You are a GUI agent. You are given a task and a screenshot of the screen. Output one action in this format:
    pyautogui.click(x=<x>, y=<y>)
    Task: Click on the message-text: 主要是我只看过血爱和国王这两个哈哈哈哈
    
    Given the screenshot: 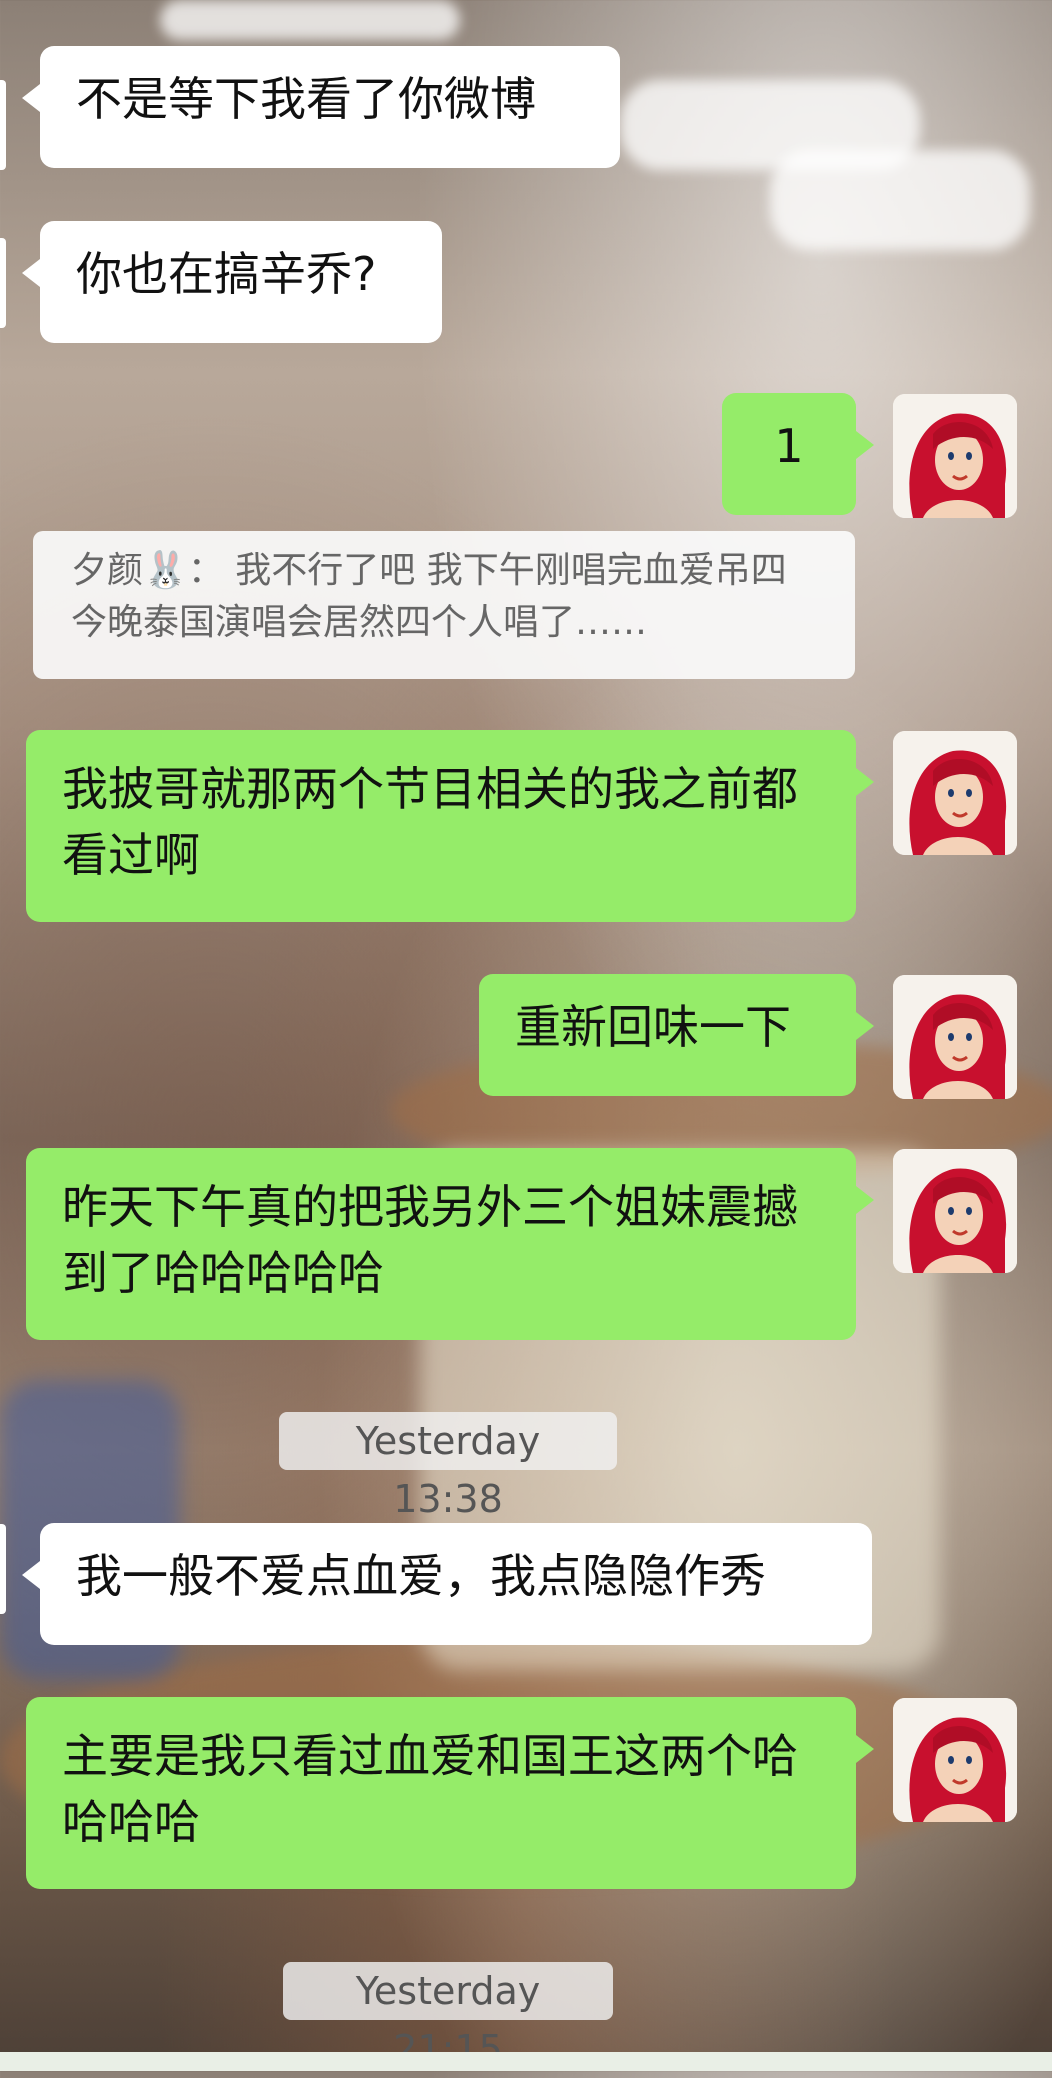 What is the action you would take?
    pyautogui.click(x=430, y=1789)
    